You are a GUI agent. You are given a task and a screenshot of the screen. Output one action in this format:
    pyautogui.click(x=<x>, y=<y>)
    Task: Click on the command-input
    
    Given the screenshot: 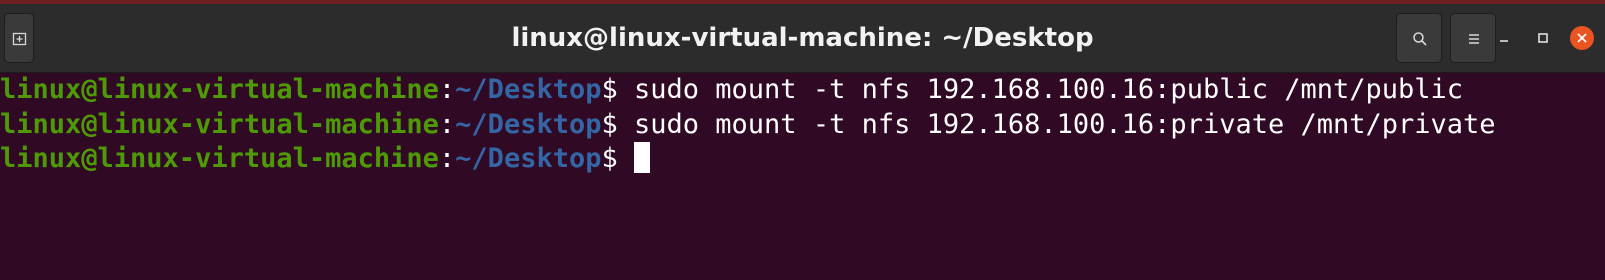 What is the action you would take?
    pyautogui.click(x=626, y=158)
    